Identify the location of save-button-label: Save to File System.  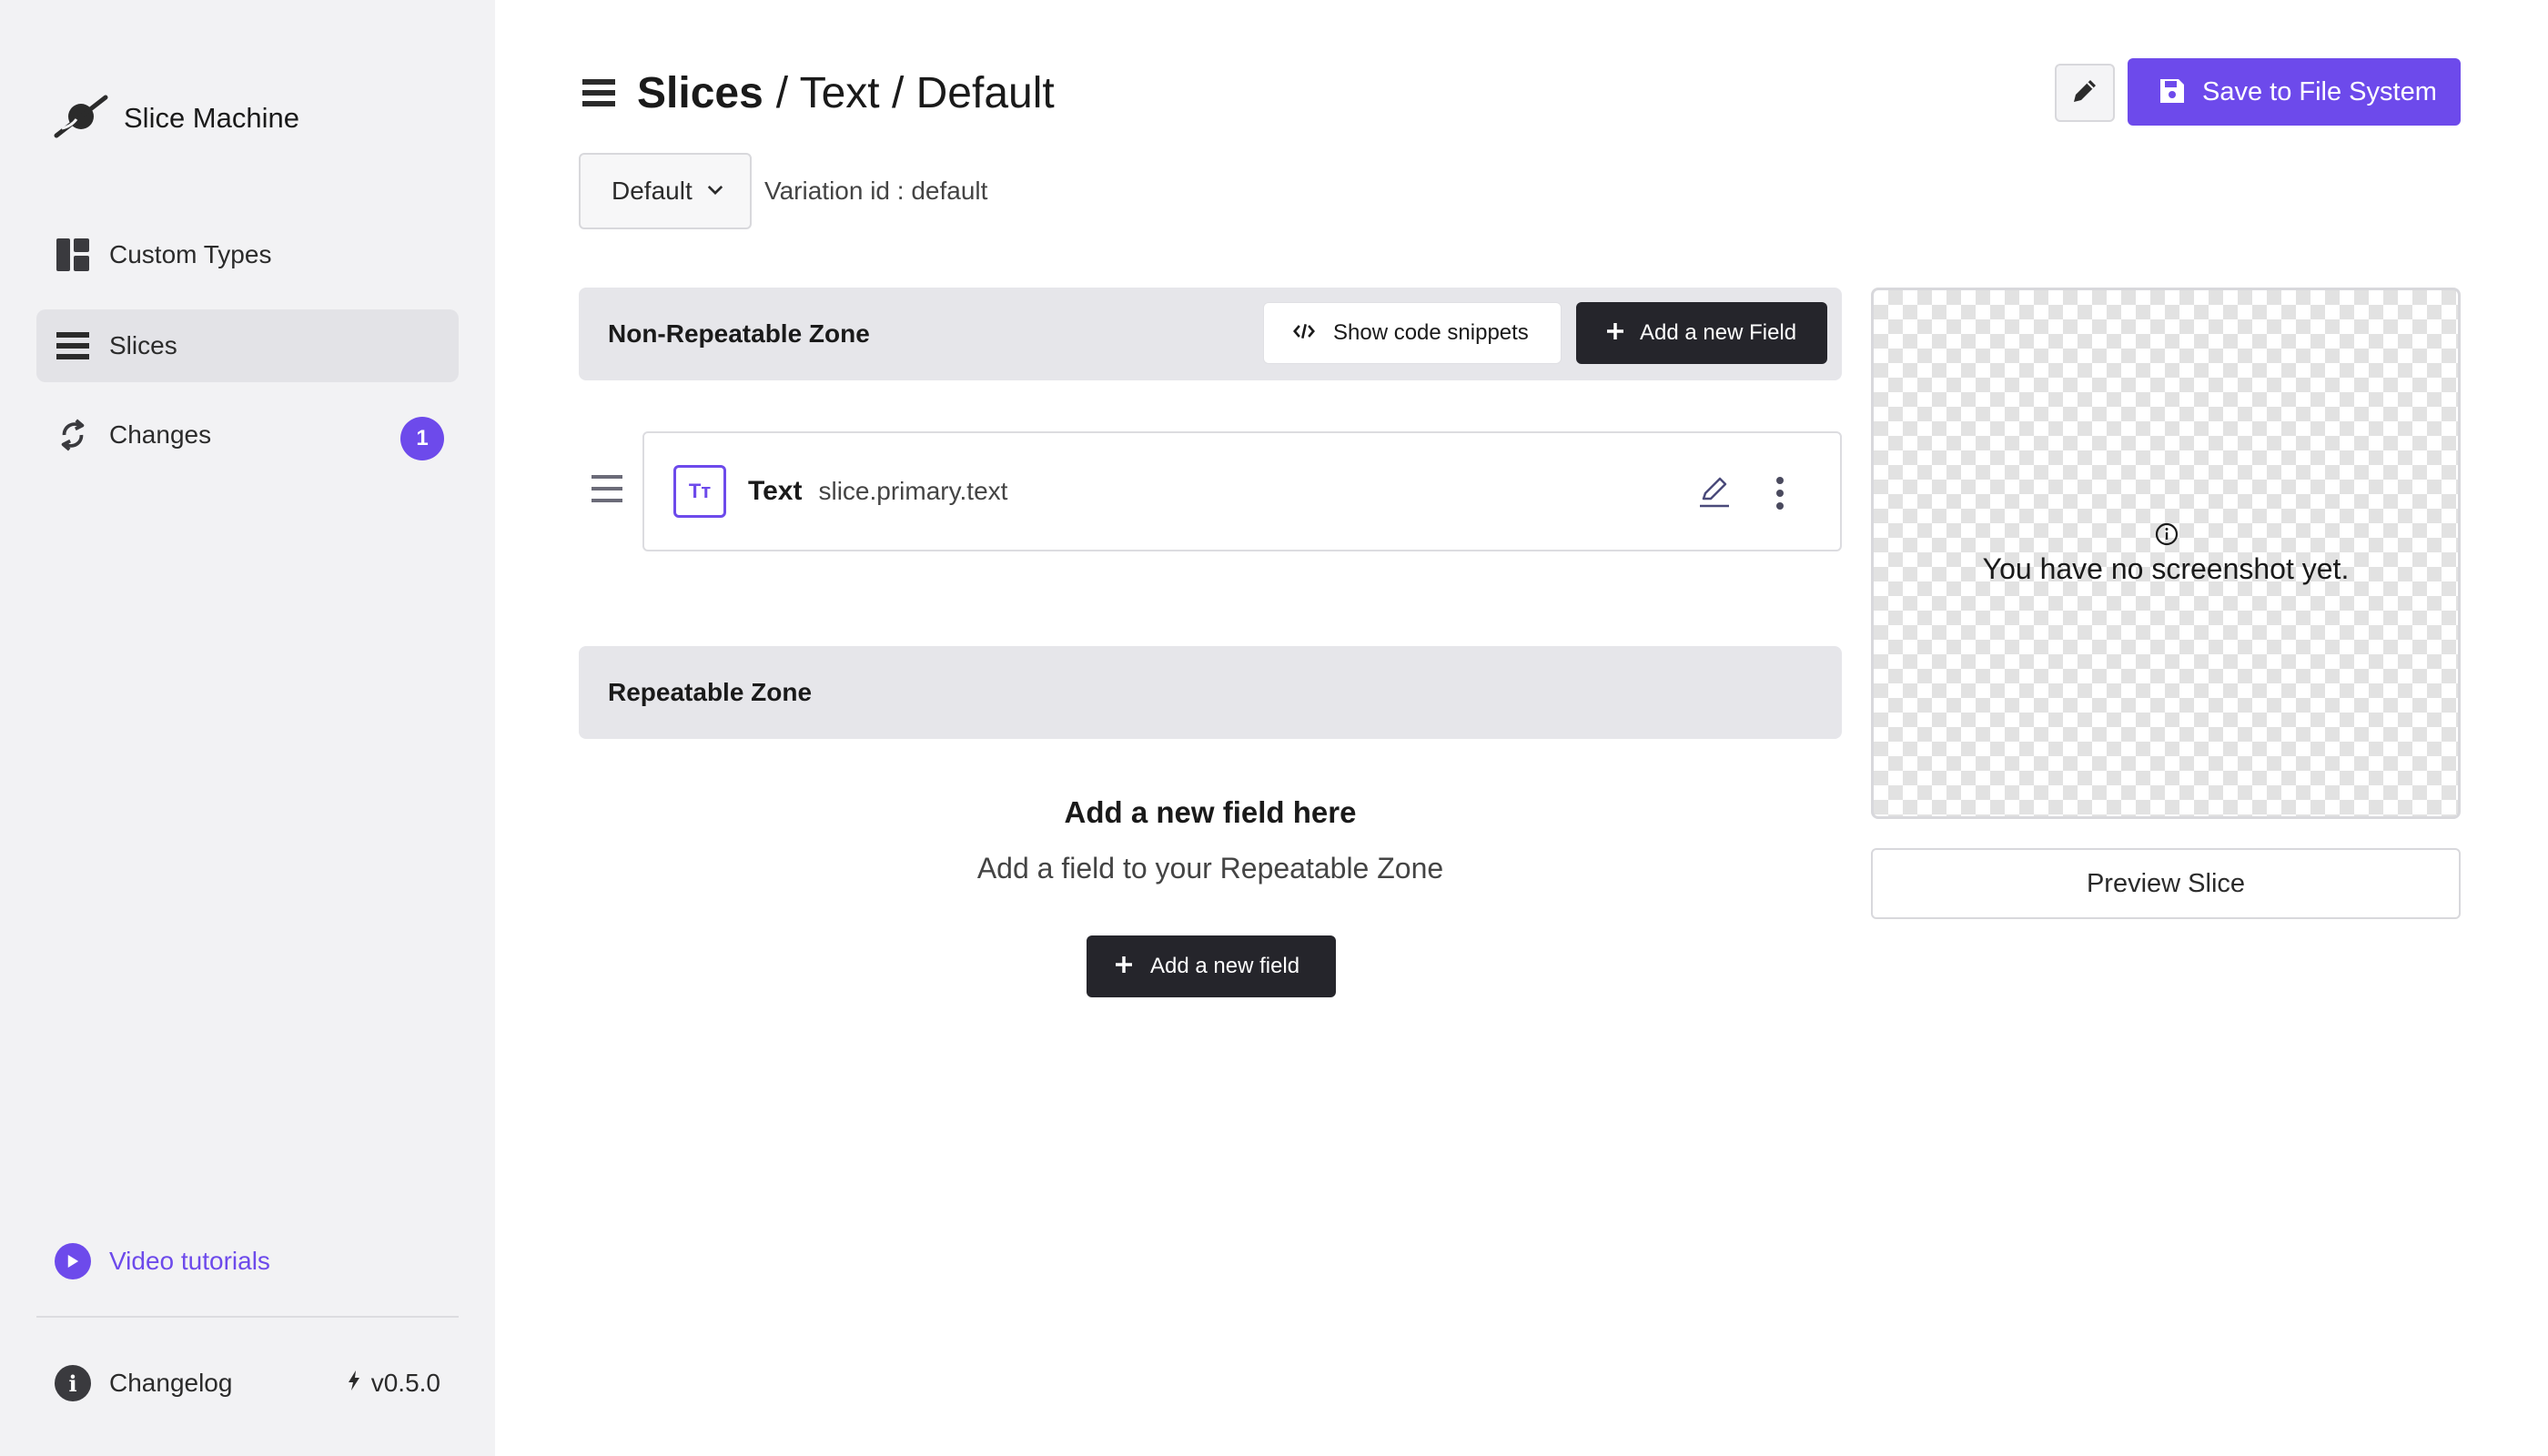
(2319, 91).